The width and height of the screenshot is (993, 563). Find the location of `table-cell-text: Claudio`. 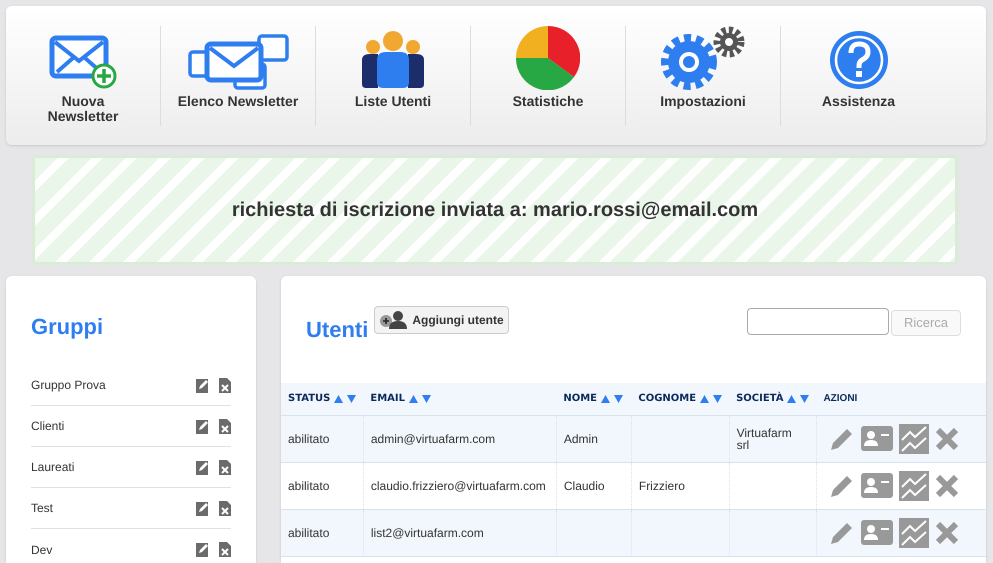

table-cell-text: Claudio is located at coordinates (585, 486).